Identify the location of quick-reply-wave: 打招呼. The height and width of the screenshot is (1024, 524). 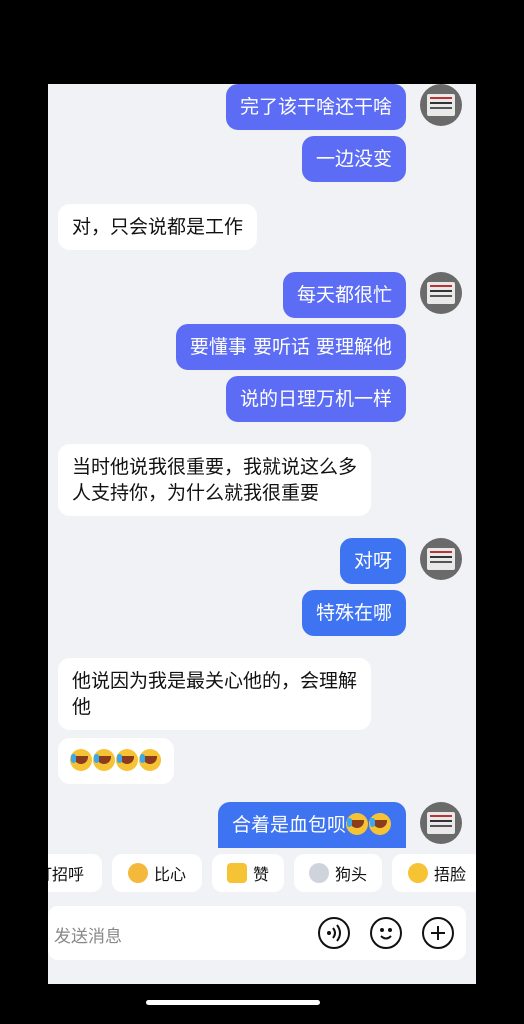
(75, 873).